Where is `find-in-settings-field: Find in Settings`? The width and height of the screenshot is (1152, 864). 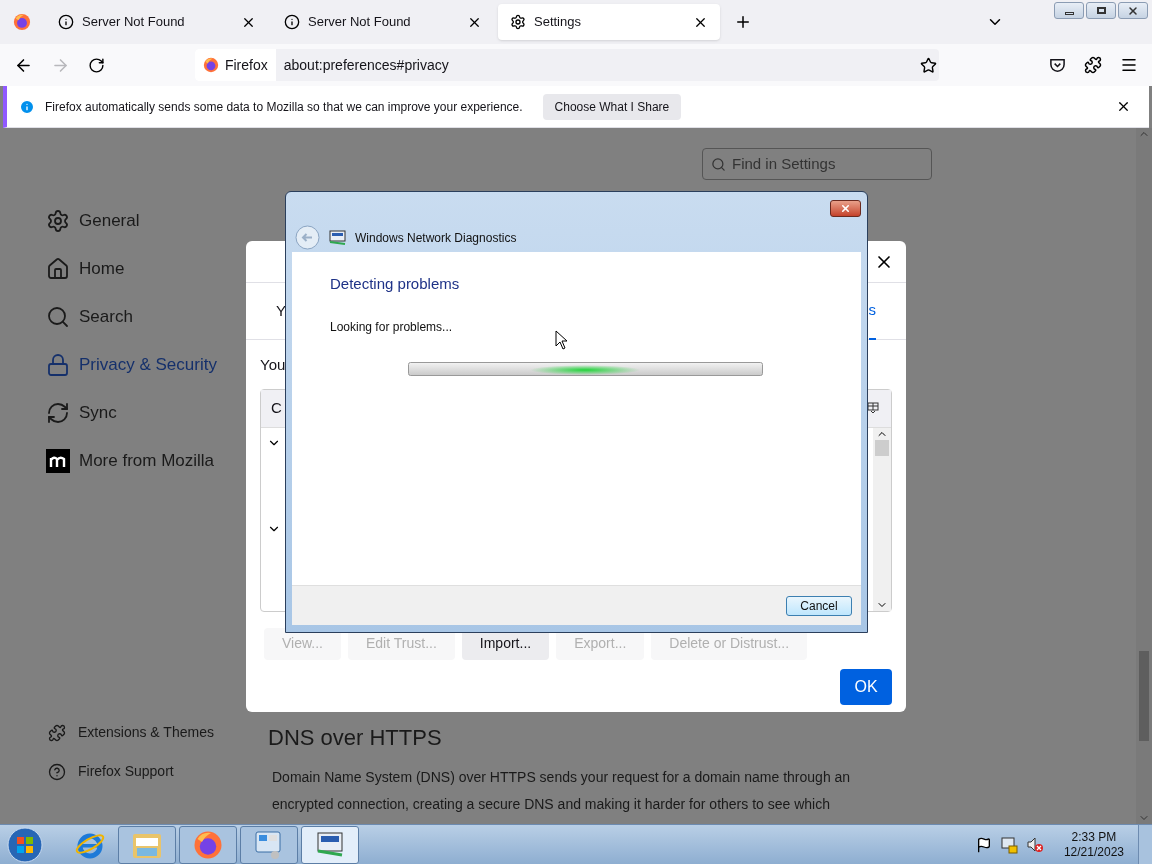
find-in-settings-field: Find in Settings is located at coordinates (817, 164).